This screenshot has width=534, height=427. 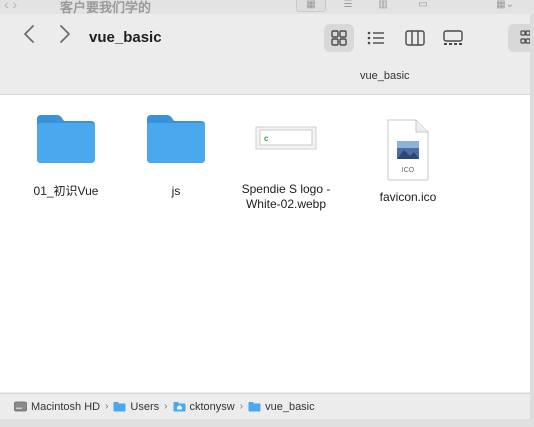 I want to click on back-button, so click(x=29, y=37).